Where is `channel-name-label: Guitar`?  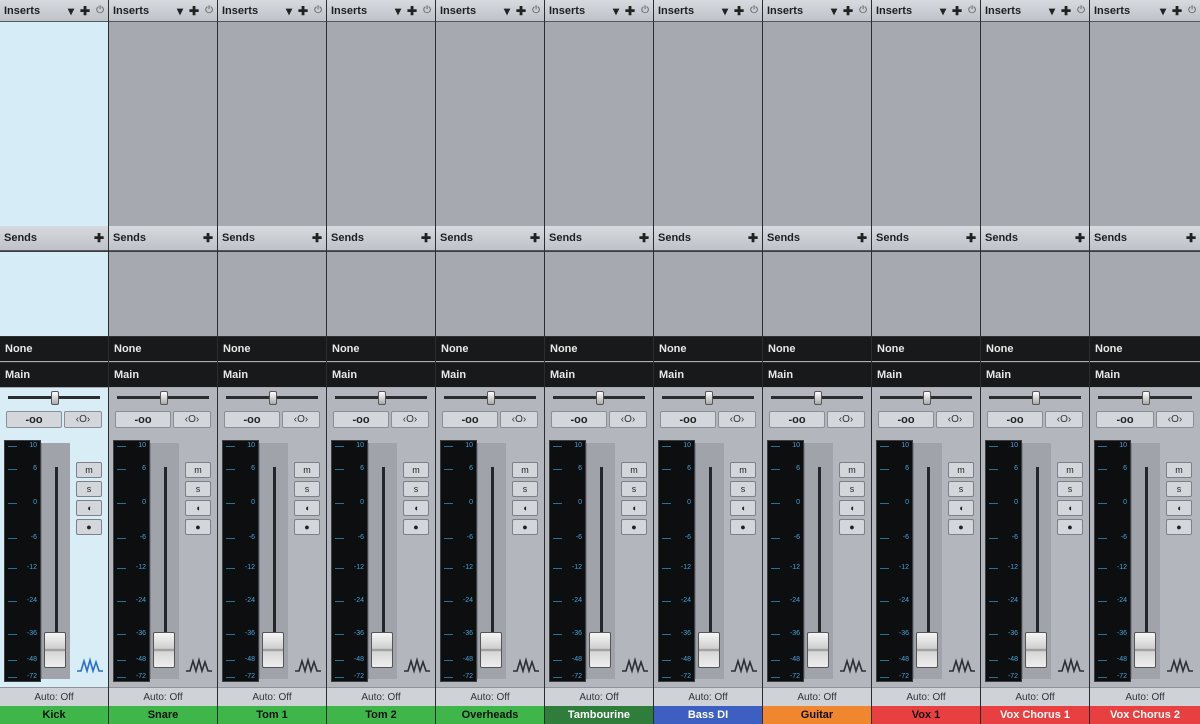 channel-name-label: Guitar is located at coordinates (817, 715).